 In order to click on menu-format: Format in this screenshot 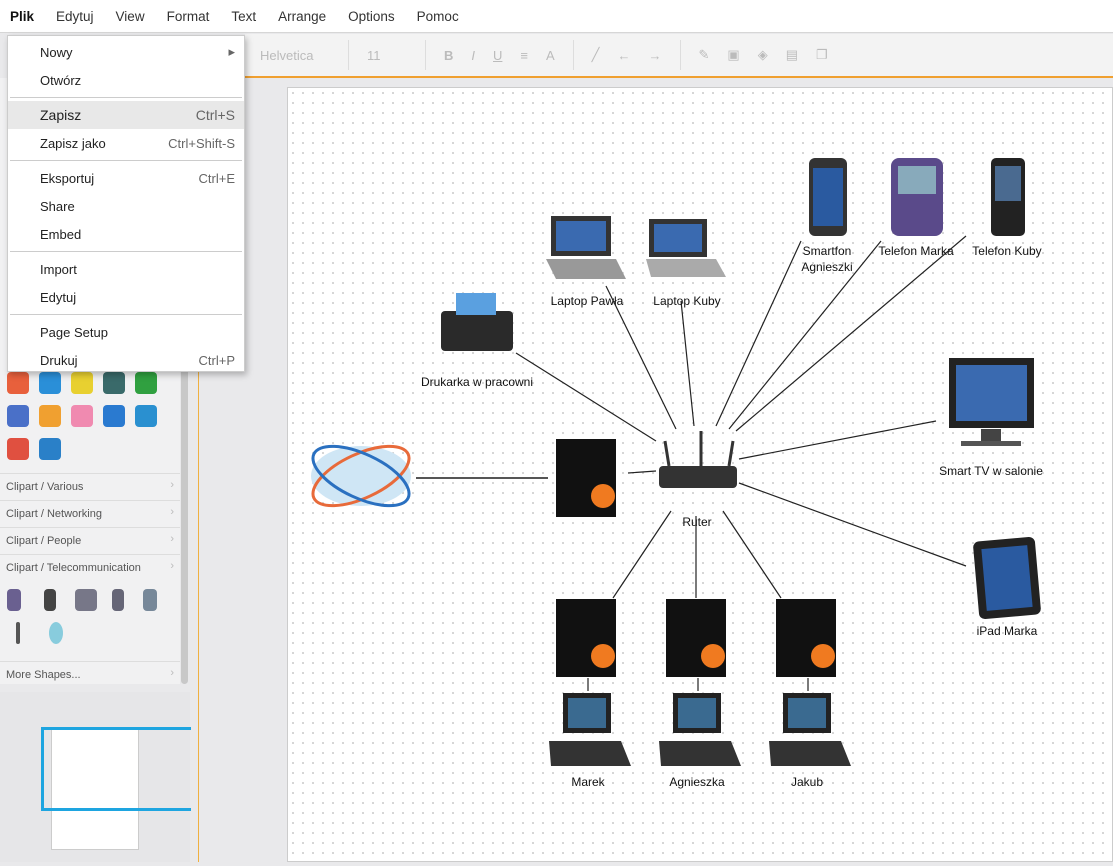, I will do `click(188, 16)`.